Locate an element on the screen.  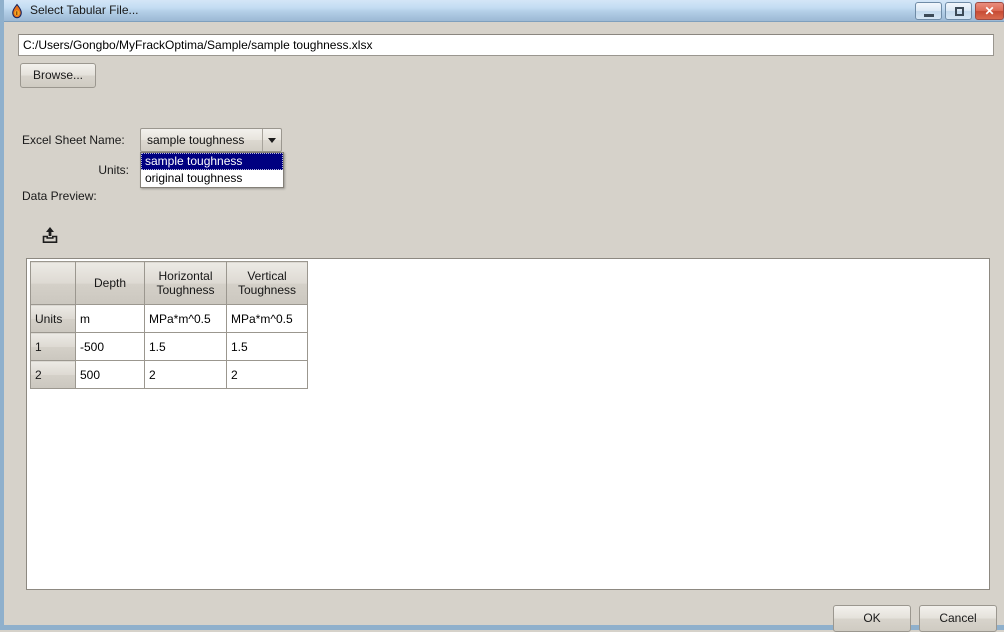
maximize-icon is located at coordinates (959, 11).